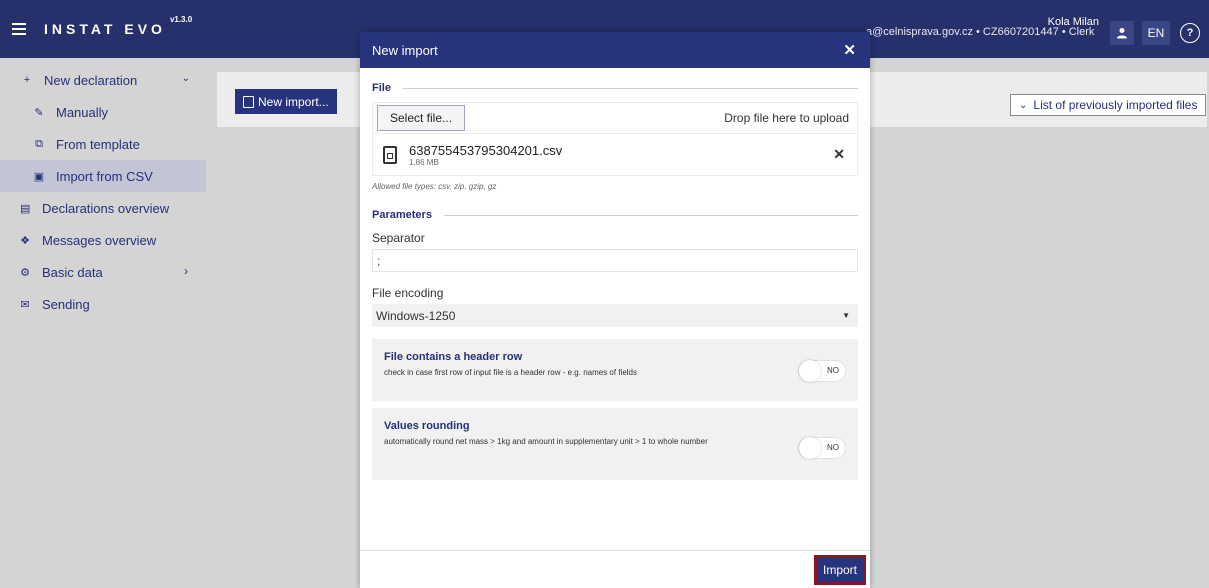 This screenshot has height=588, width=1209. What do you see at coordinates (105, 29) in the screenshot?
I see `app-title: INSTAT EVO` at bounding box center [105, 29].